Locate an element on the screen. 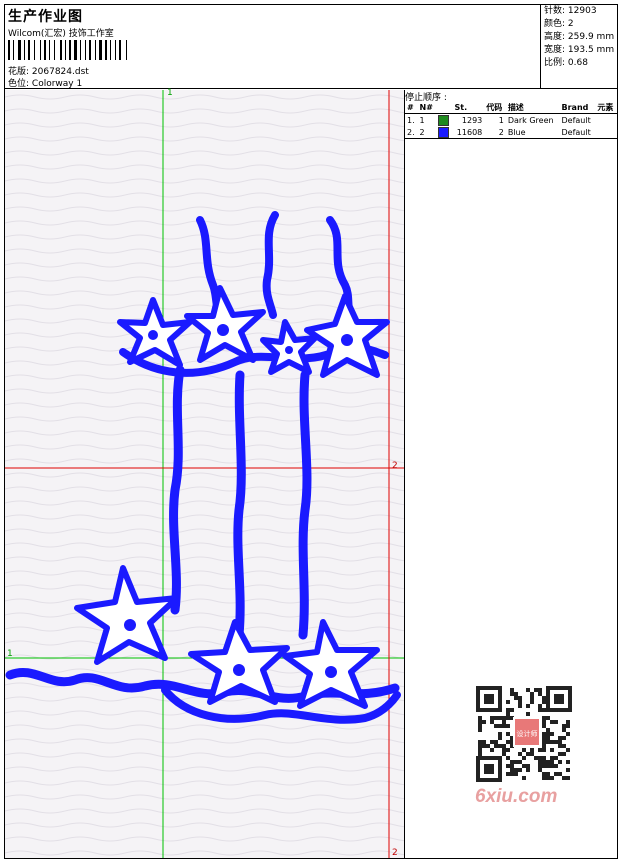 This screenshot has width=620, height=861. col-stitches: St. is located at coordinates (461, 107).